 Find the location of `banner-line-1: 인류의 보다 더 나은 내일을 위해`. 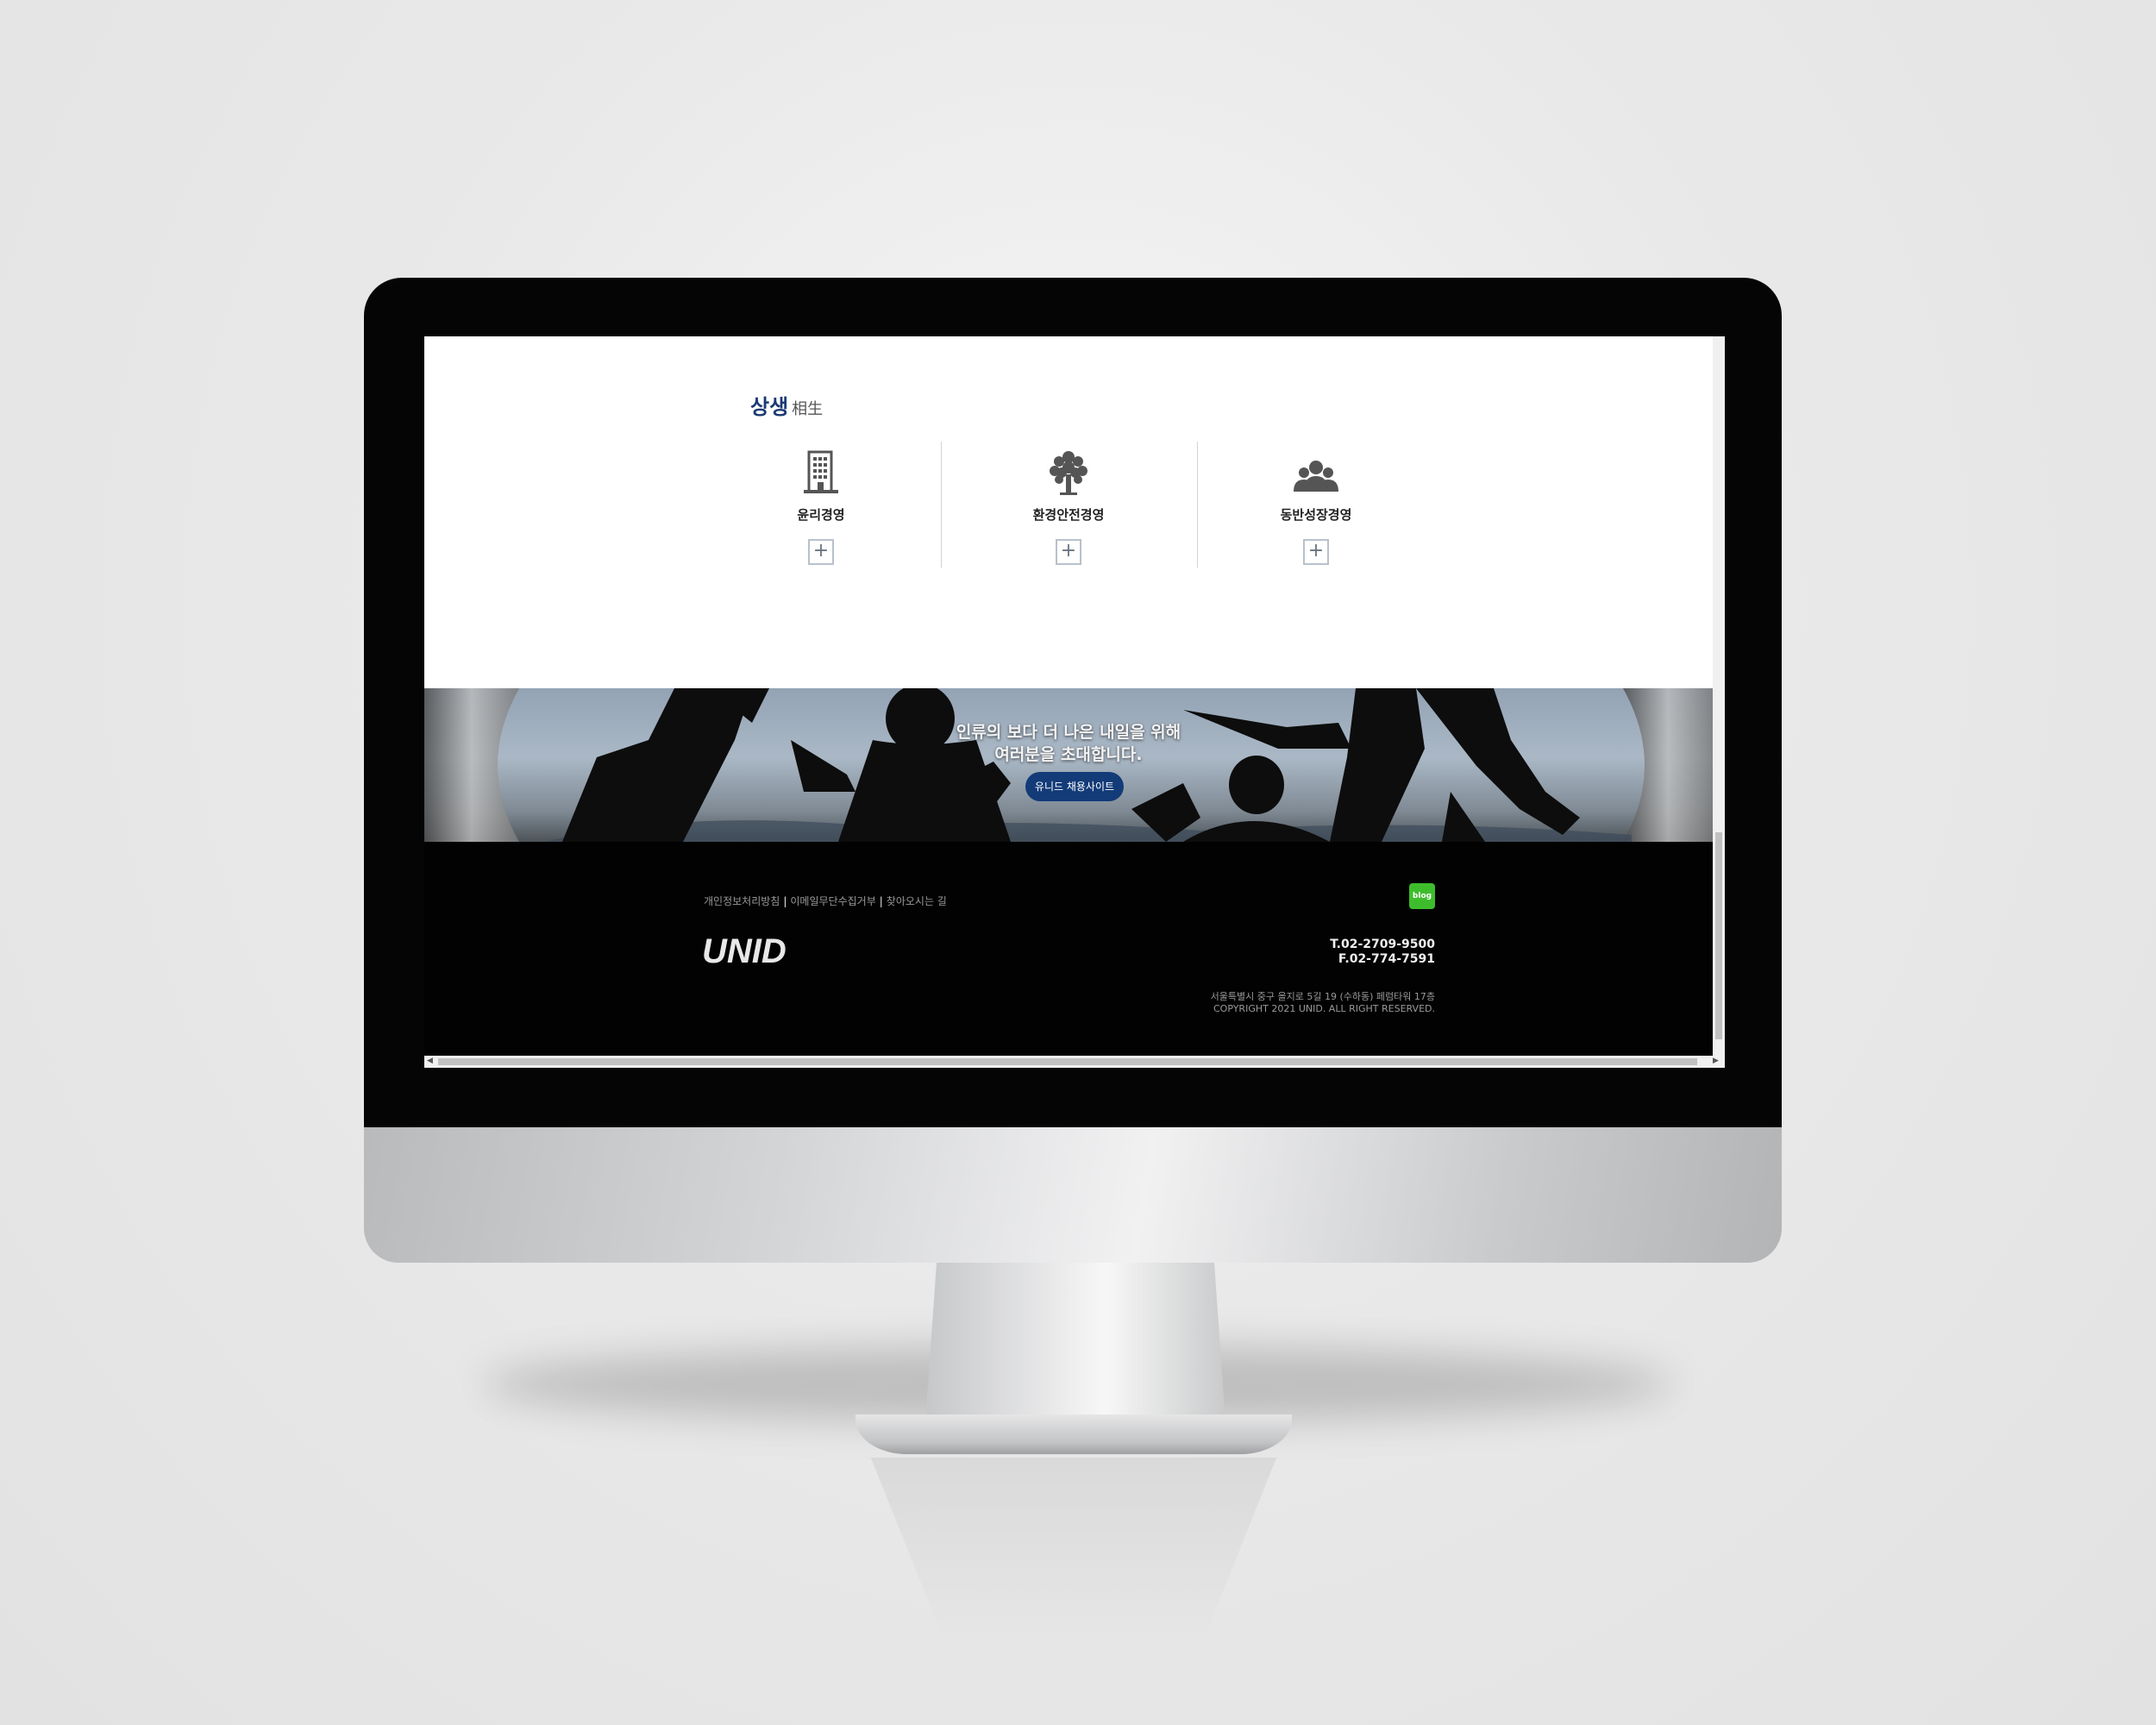

banner-line-1: 인류의 보다 더 나은 내일을 위해 is located at coordinates (1068, 733).